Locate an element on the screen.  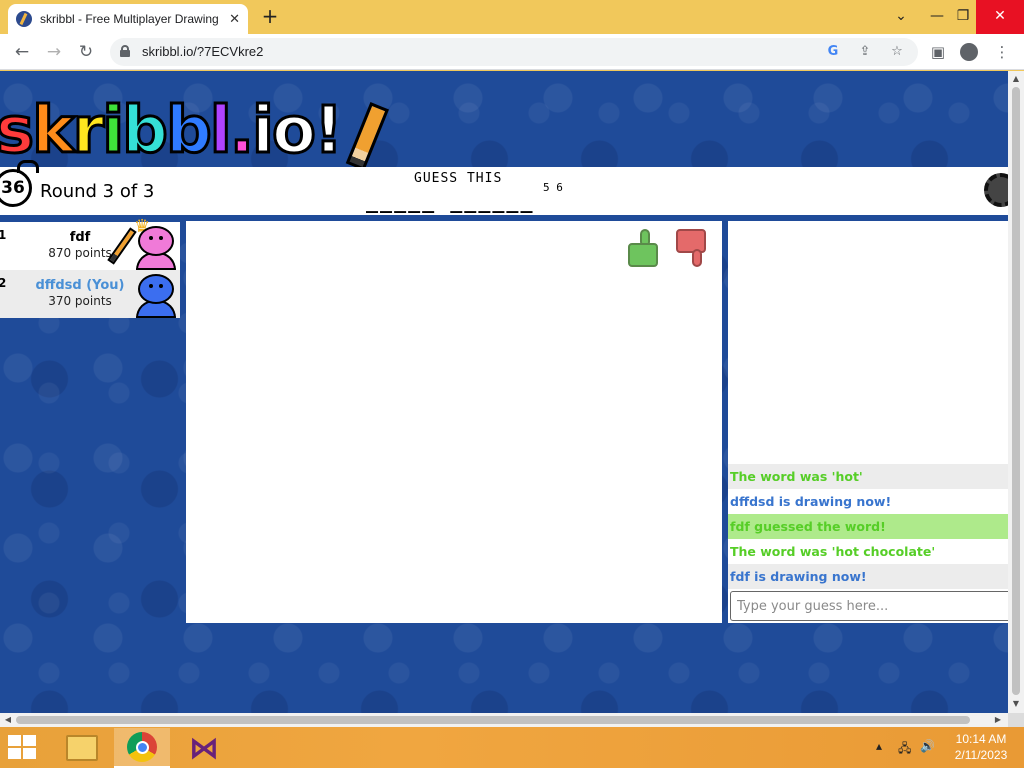
windows-taskbar: ⋈ ▴ 🖧 🔊 10:14 AM 2/11/2023 is located at coordinates (512, 747).